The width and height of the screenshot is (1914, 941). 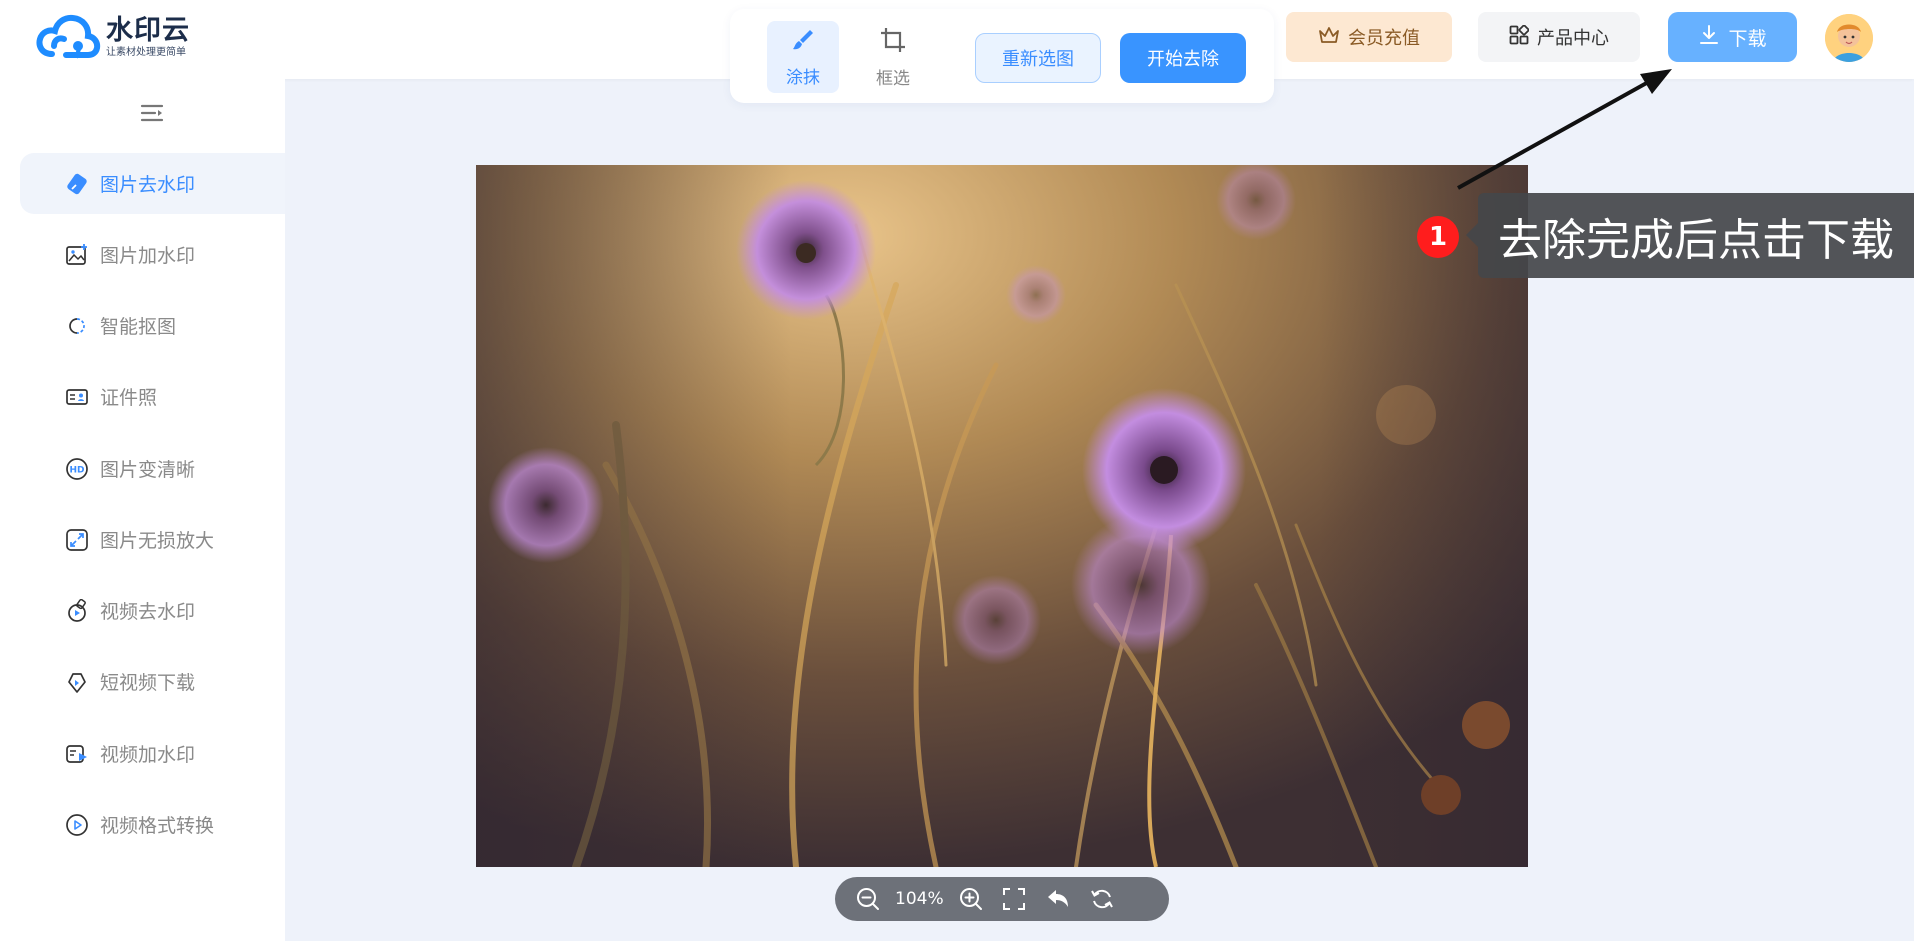 What do you see at coordinates (1038, 58) in the screenshot?
I see `reselect-image-button: 重新选图` at bounding box center [1038, 58].